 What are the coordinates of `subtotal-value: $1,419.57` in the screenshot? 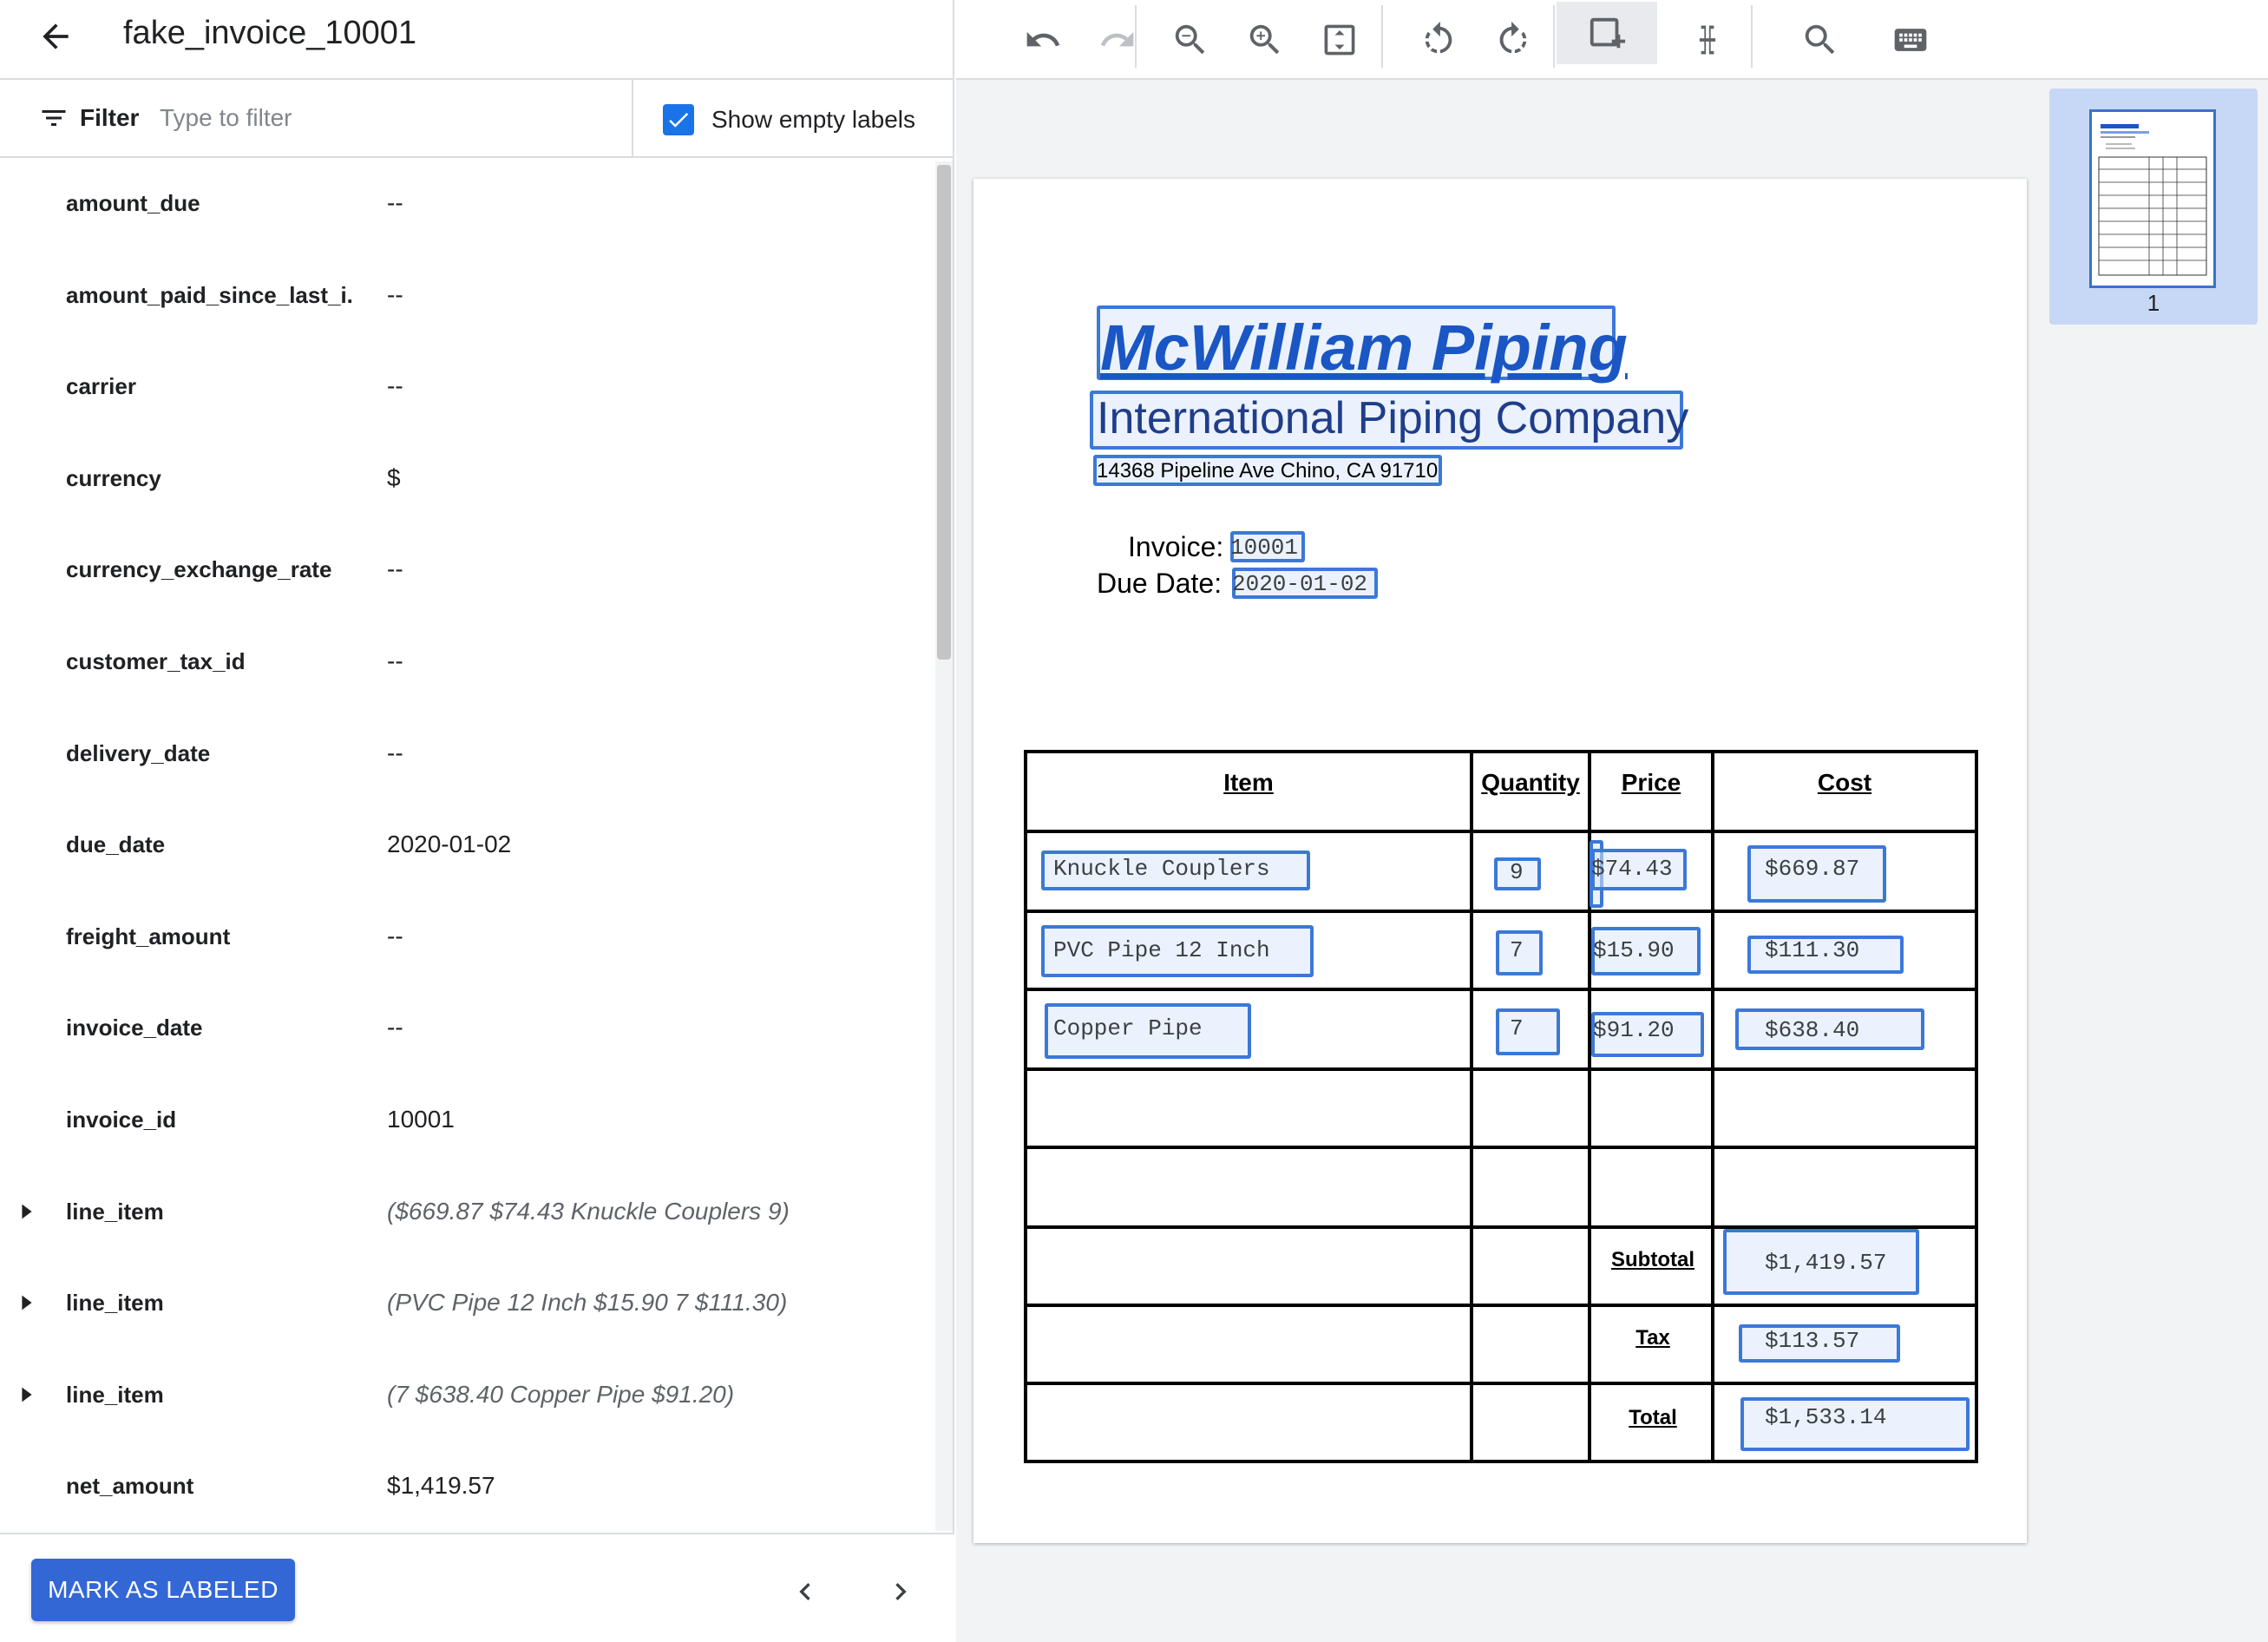 It's located at (1826, 1263).